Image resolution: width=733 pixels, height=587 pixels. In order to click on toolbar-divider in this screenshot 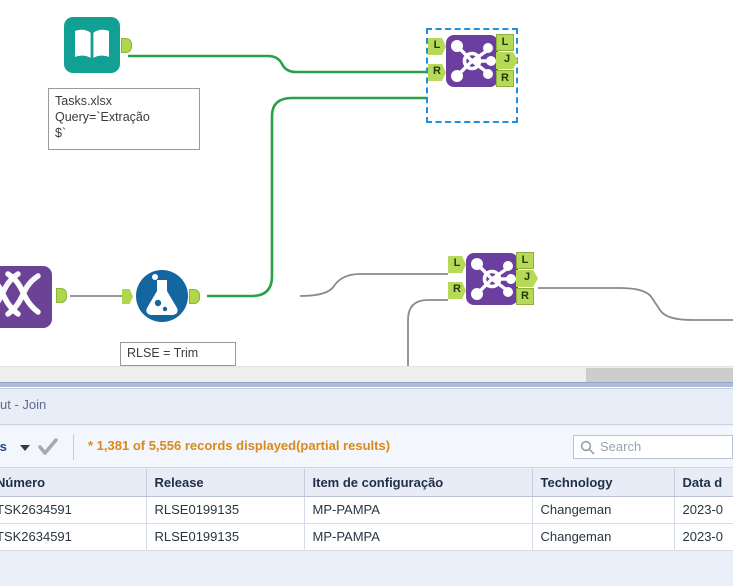, I will do `click(73, 447)`.